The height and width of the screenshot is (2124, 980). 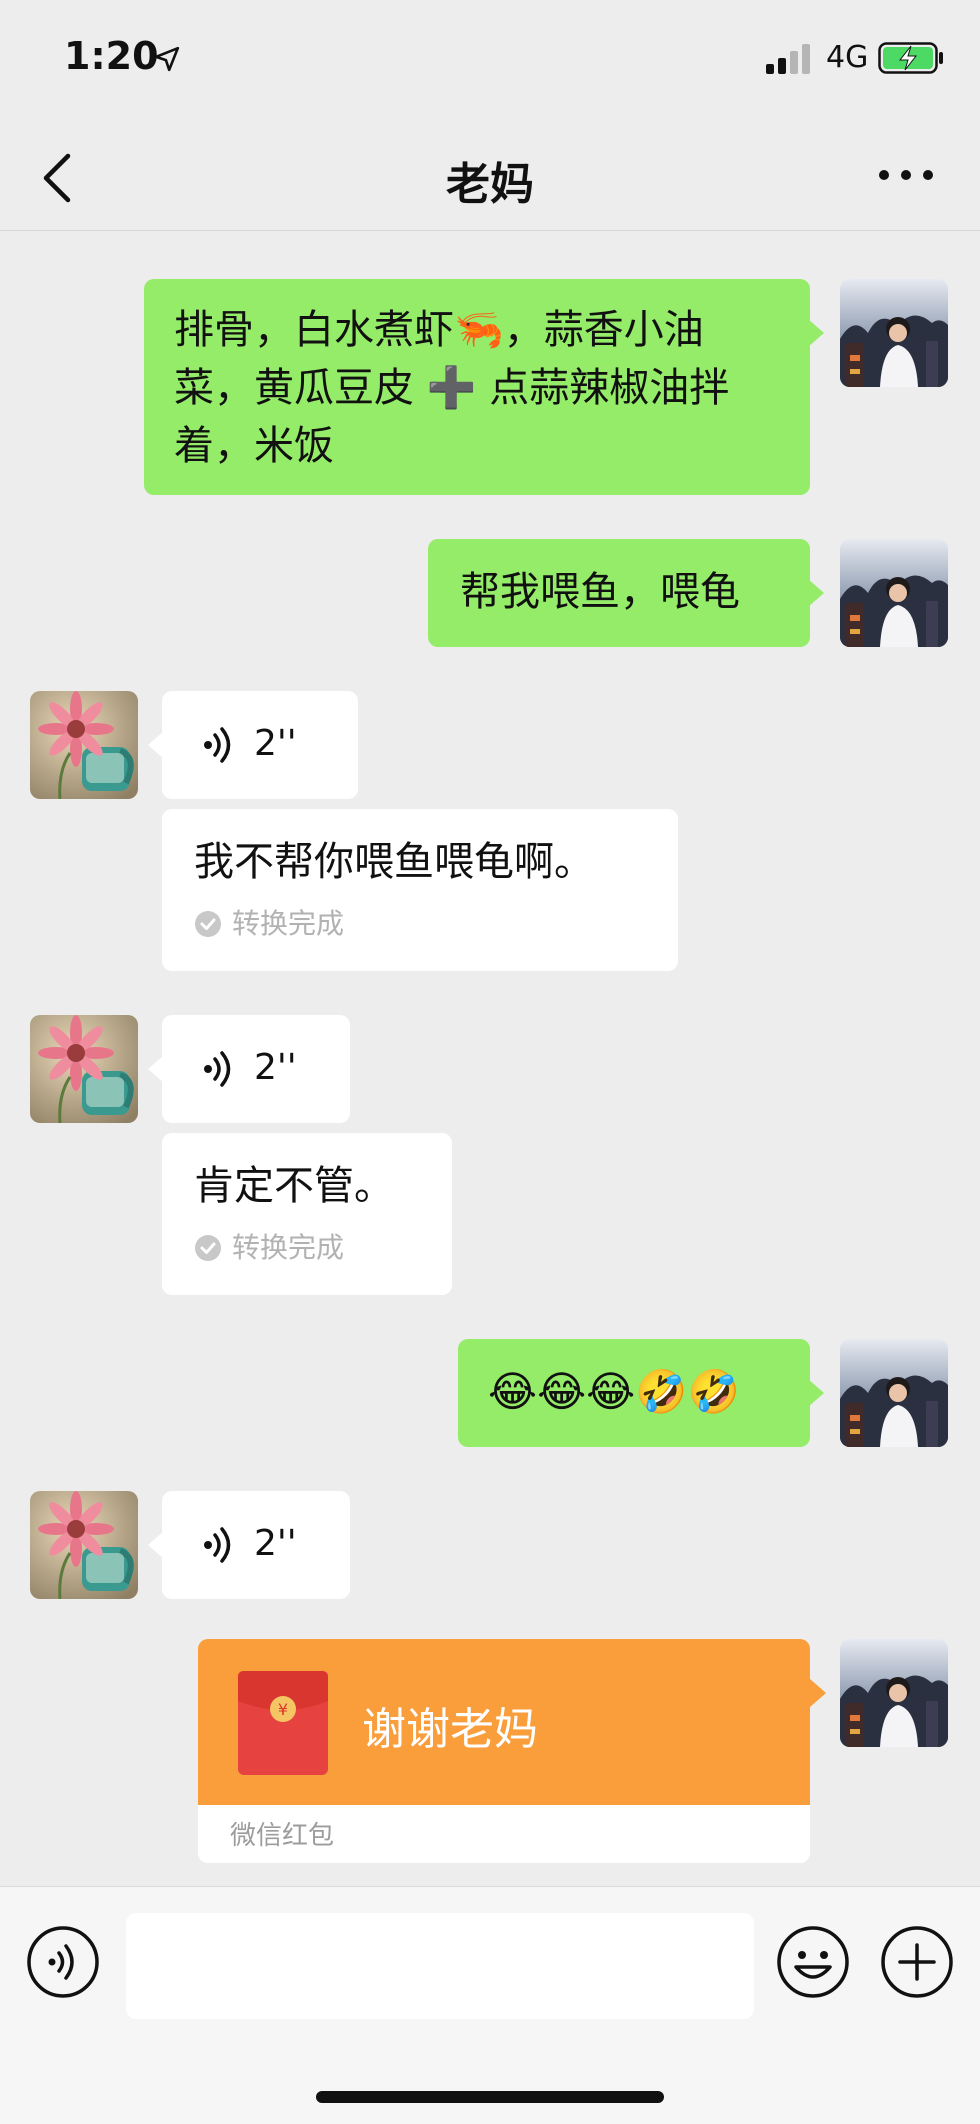 I want to click on signal-strength-icon, so click(x=788, y=59).